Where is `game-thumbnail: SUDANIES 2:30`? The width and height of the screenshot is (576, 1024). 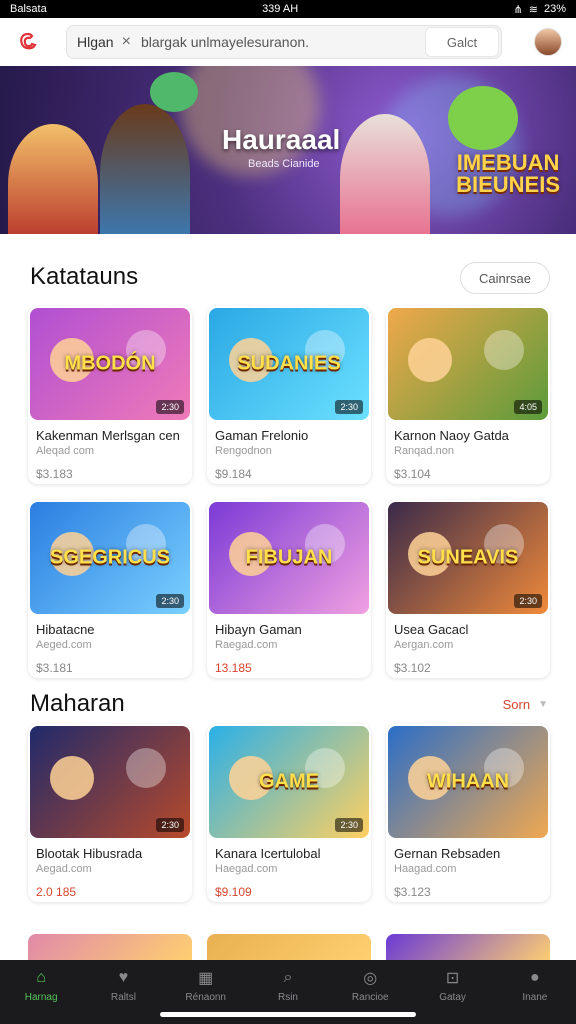 game-thumbnail: SUDANIES 2:30 is located at coordinates (289, 364).